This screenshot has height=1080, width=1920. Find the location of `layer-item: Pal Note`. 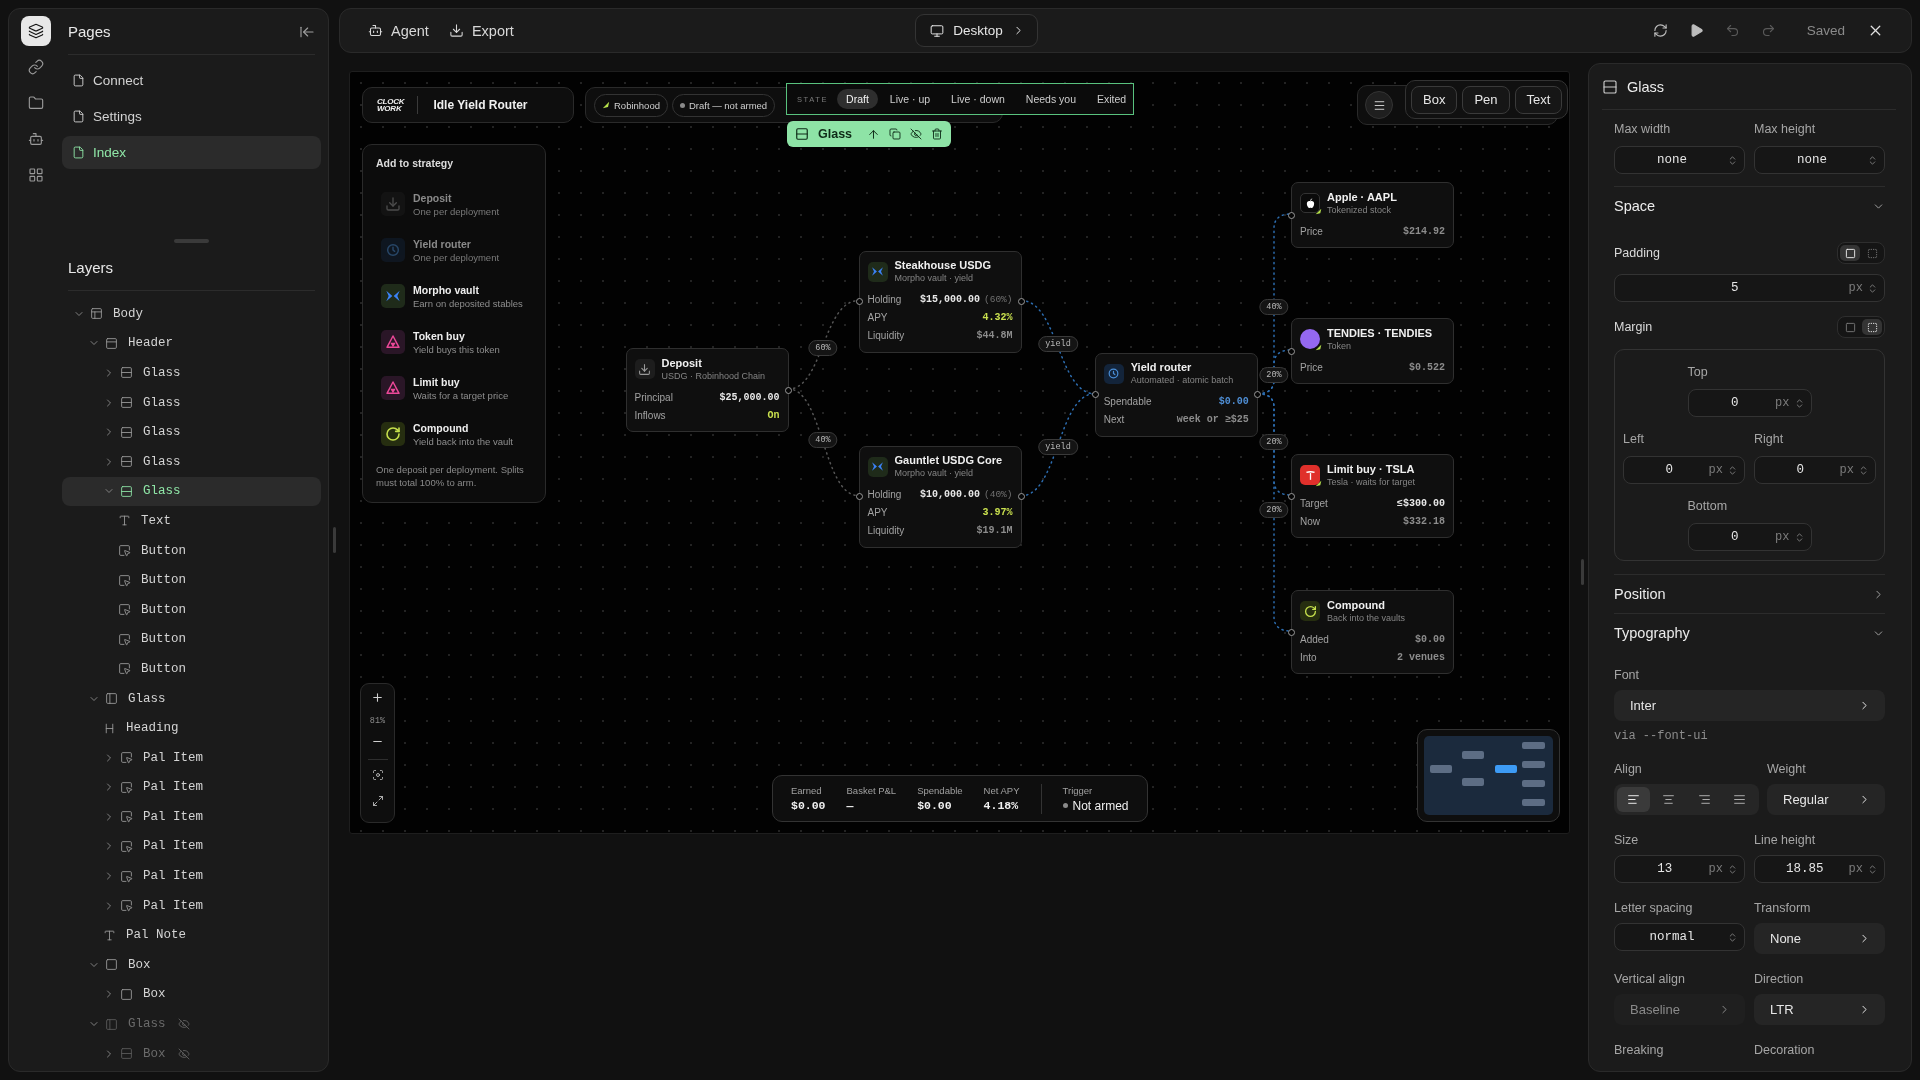

layer-item: Pal Note is located at coordinates (191, 935).